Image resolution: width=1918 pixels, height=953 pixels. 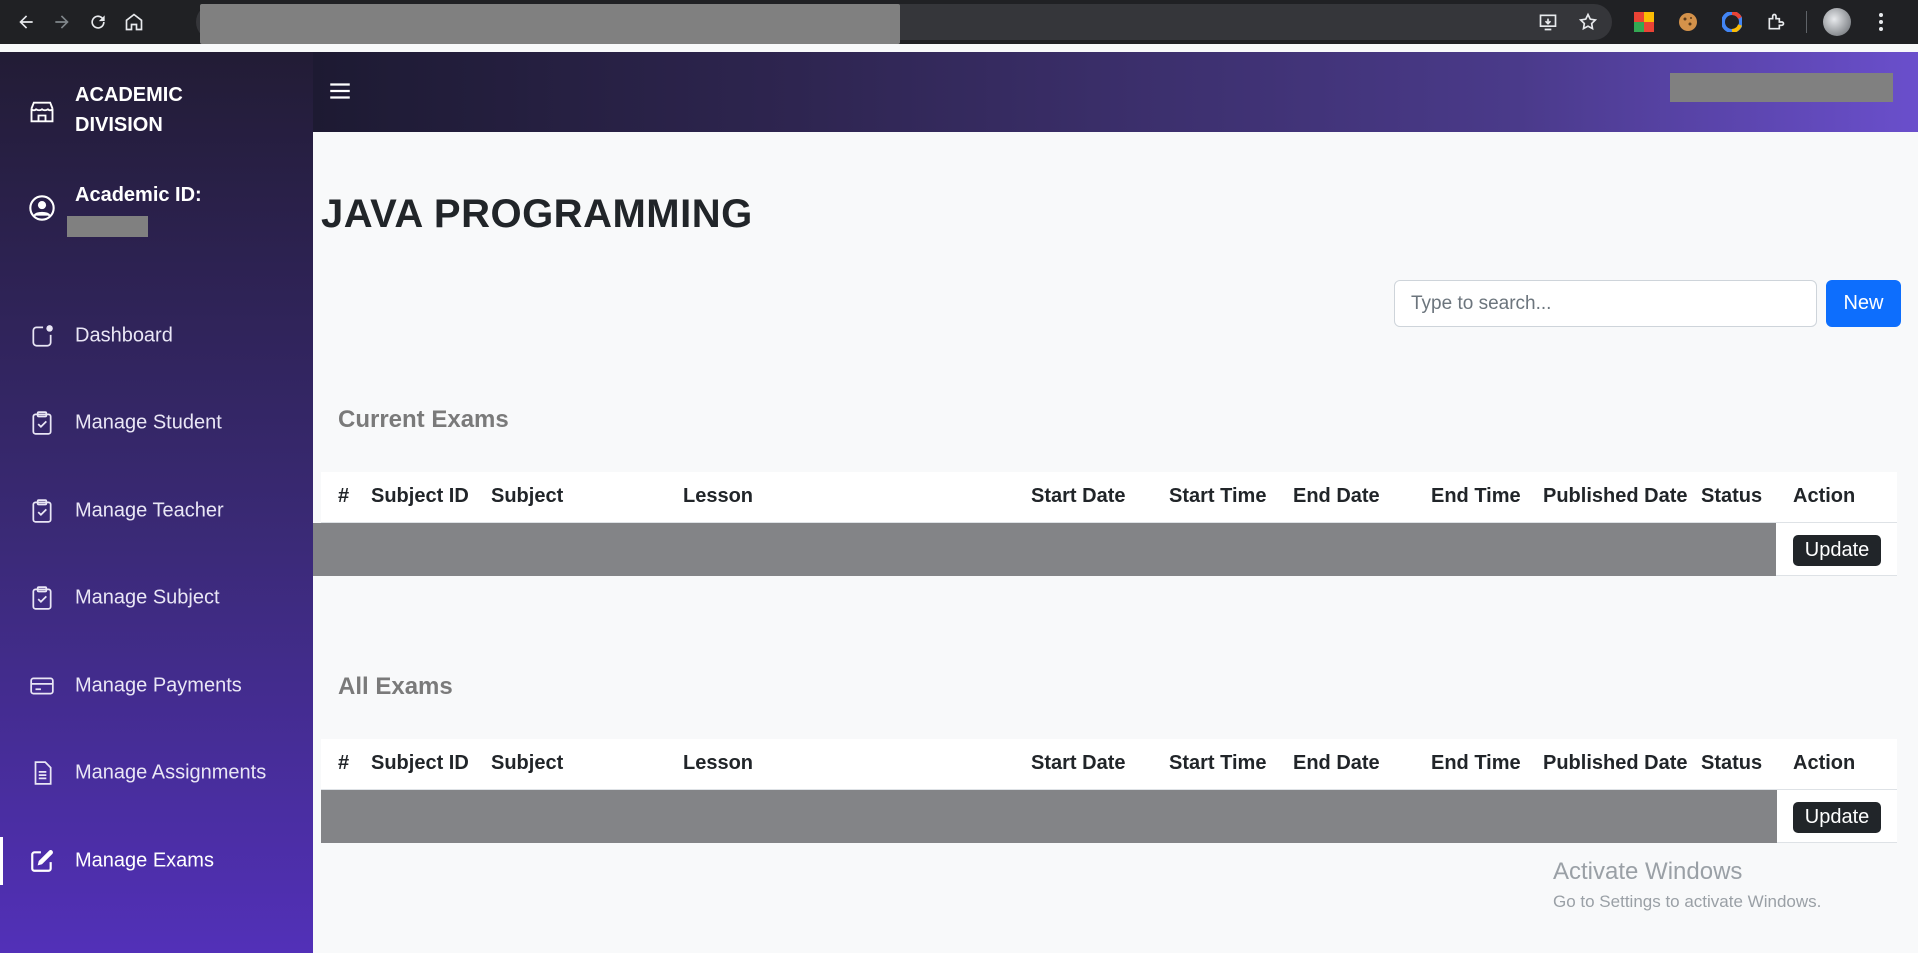 I want to click on top-bar, so click(x=1115, y=92).